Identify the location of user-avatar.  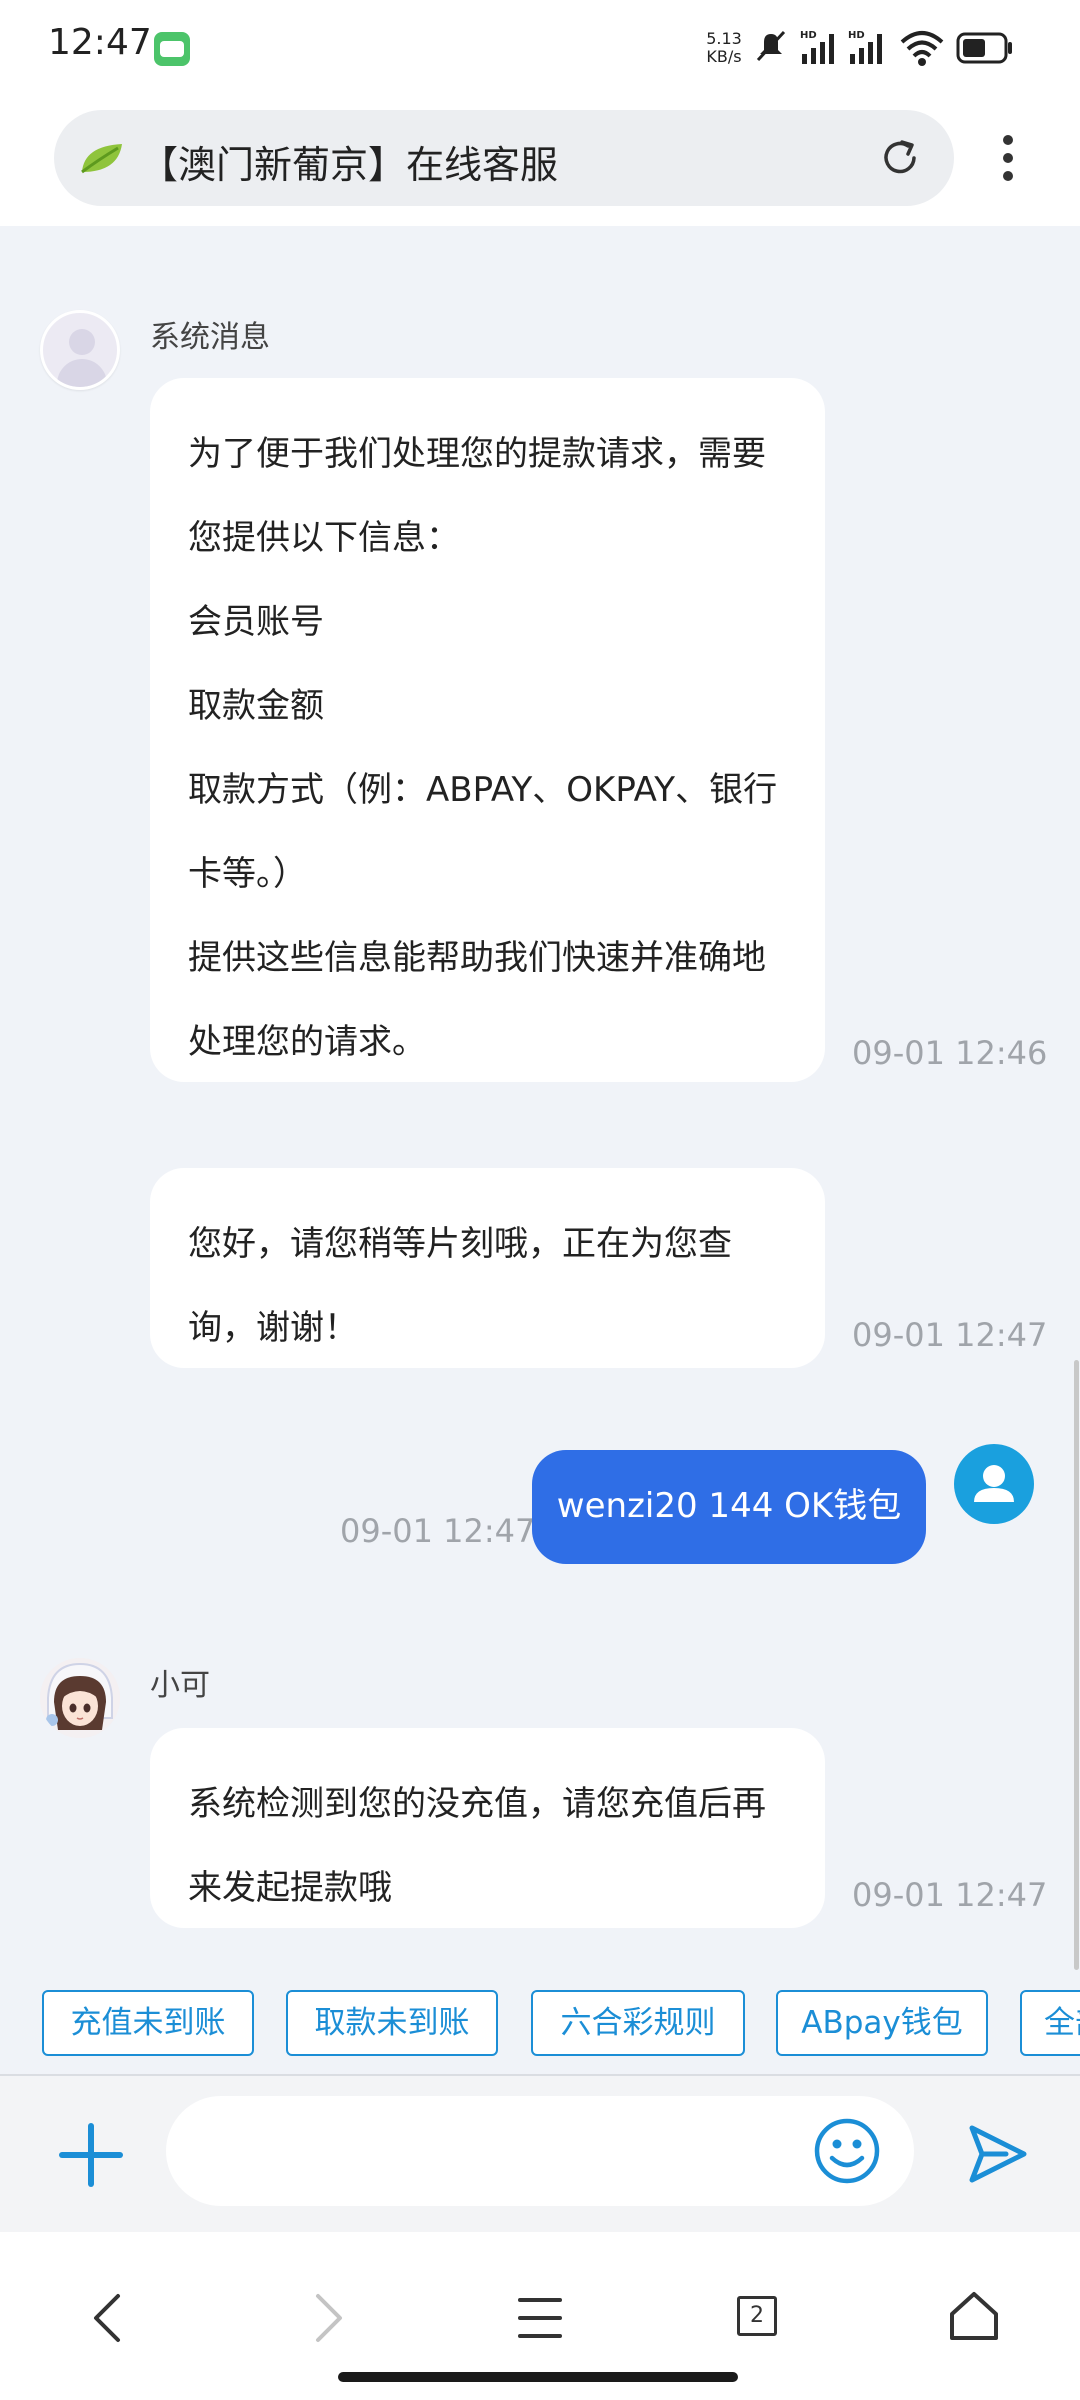
(994, 1484).